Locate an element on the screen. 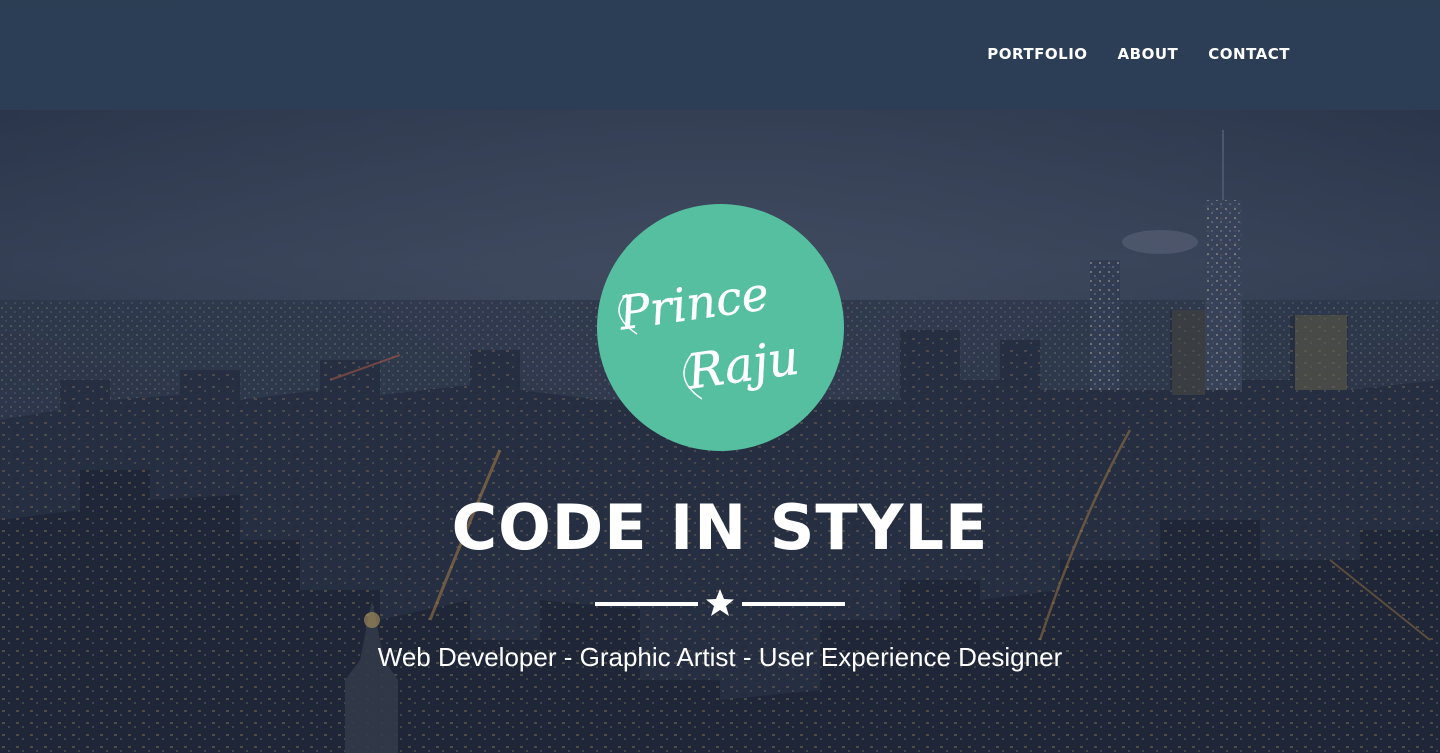 The image size is (1440, 753). divider-line-left is located at coordinates (646, 604).